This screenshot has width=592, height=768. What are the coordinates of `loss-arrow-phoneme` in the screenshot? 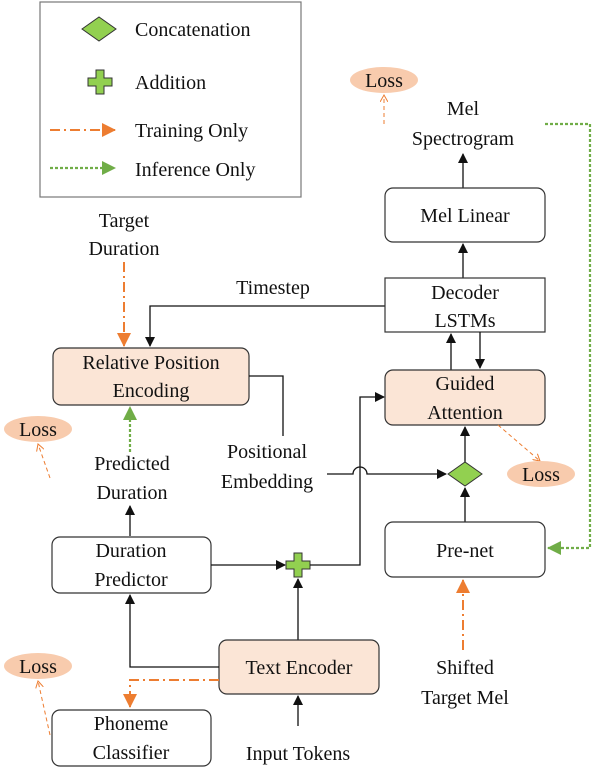 It's located at (44, 708).